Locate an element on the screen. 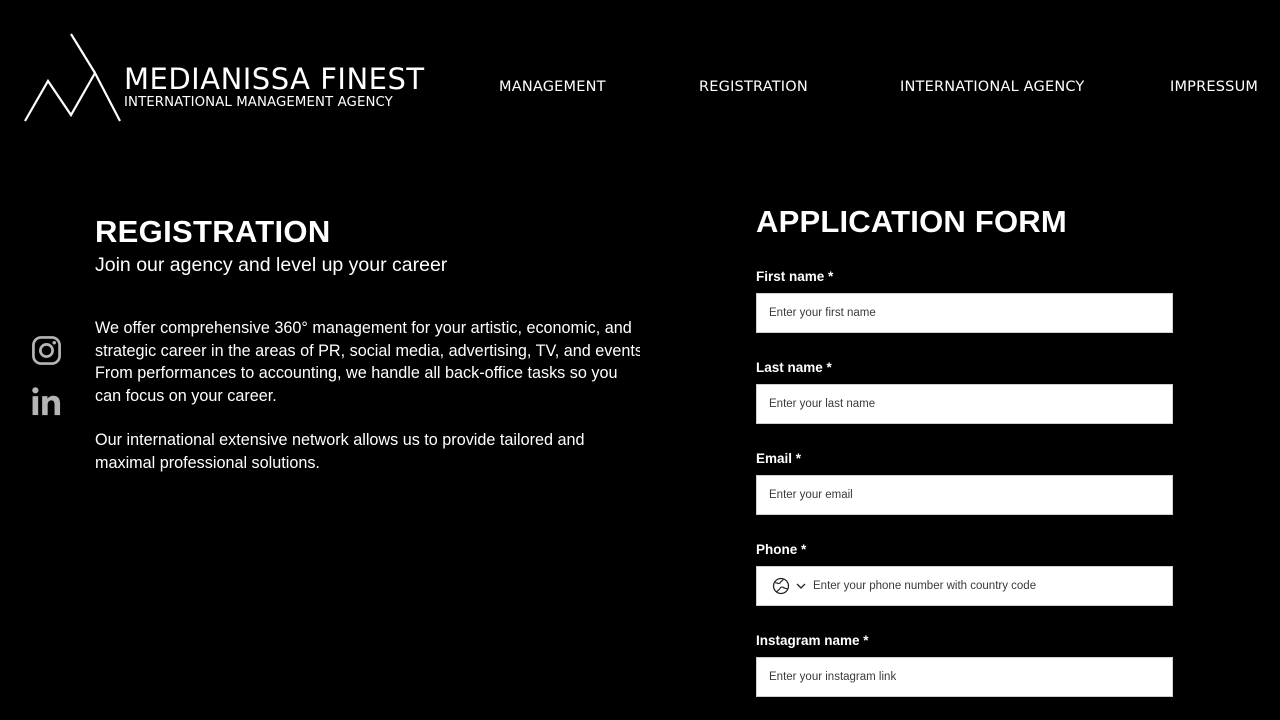 The height and width of the screenshot is (720, 1280). phone-field-group: Phone * is located at coordinates (964, 574).